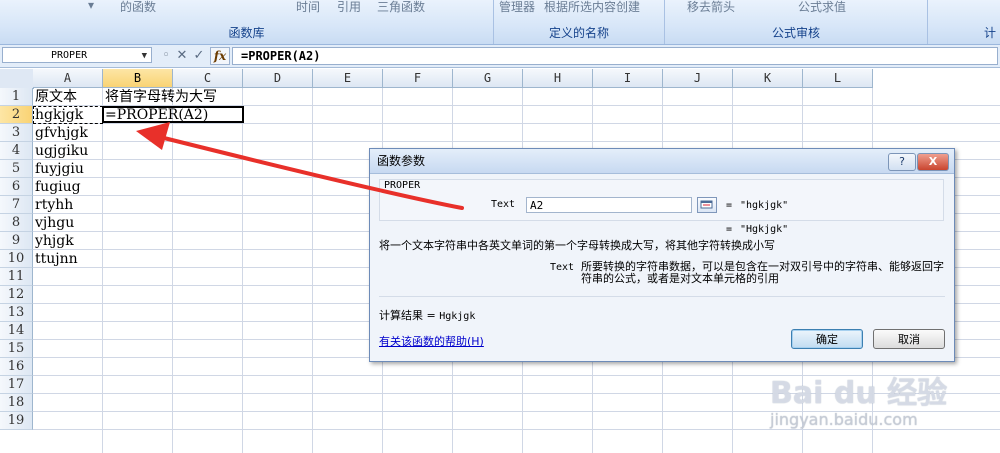 The image size is (1000, 453). Describe the element at coordinates (488, 78) in the screenshot. I see `column-header-g: G` at that location.